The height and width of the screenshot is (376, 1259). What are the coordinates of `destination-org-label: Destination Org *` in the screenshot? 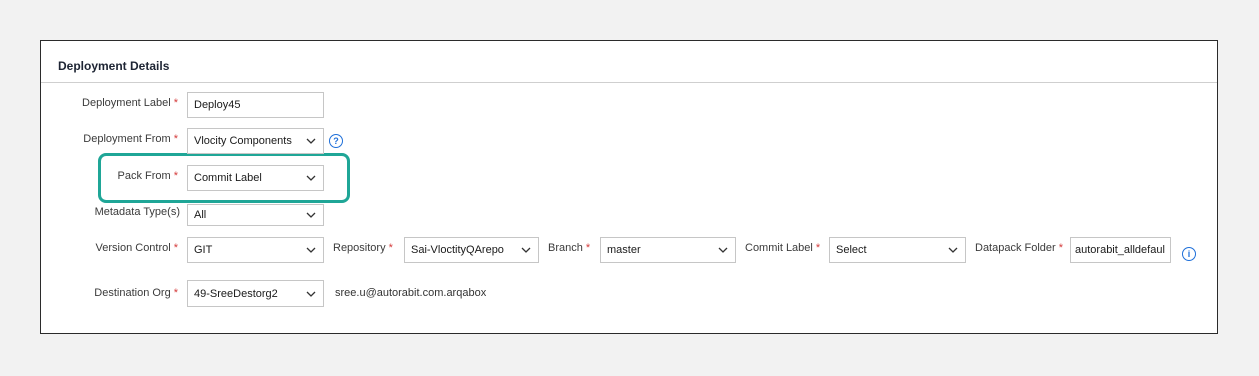 It's located at (136, 293).